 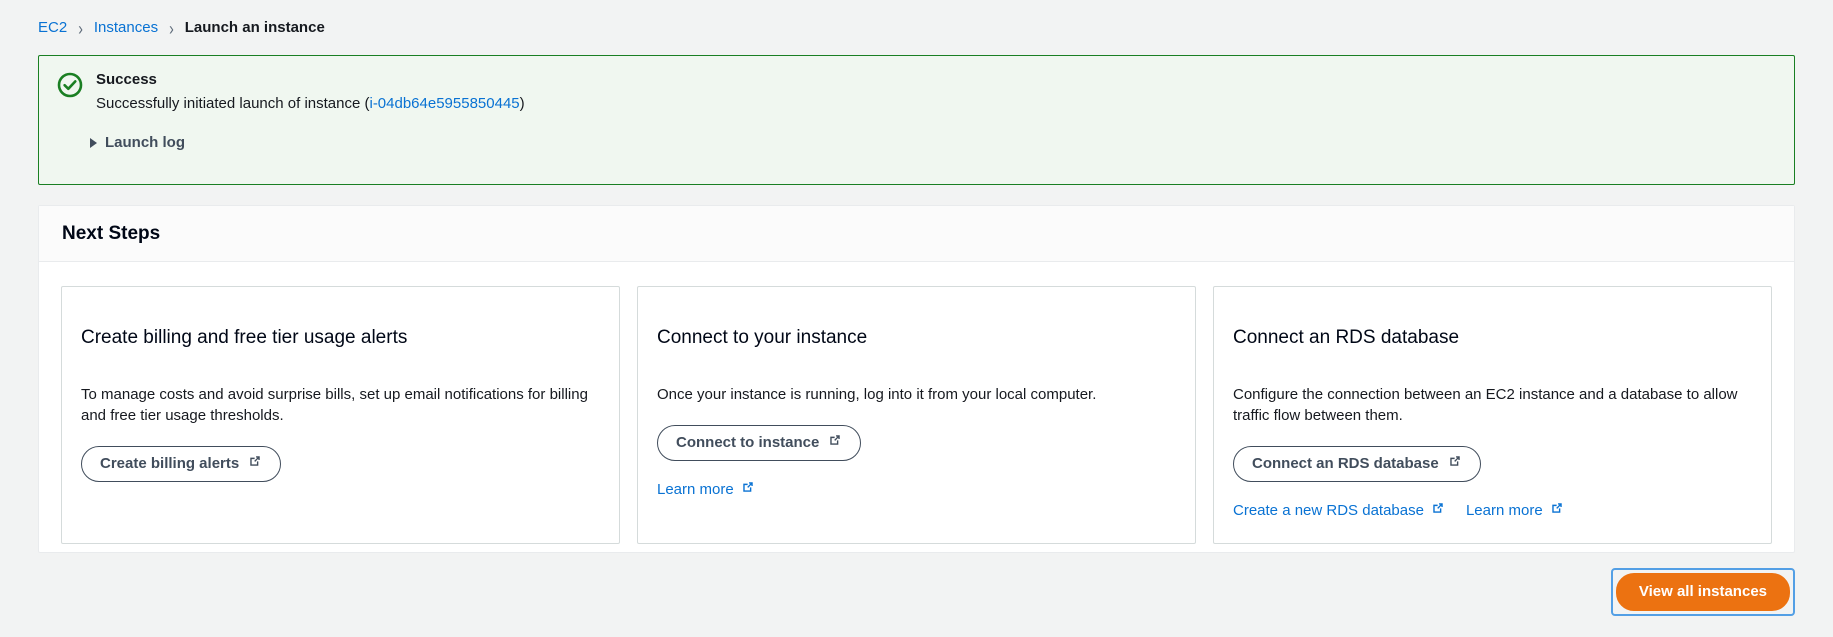 What do you see at coordinates (254, 27) in the screenshot?
I see `breadcrumb-item-current: Launch an instance` at bounding box center [254, 27].